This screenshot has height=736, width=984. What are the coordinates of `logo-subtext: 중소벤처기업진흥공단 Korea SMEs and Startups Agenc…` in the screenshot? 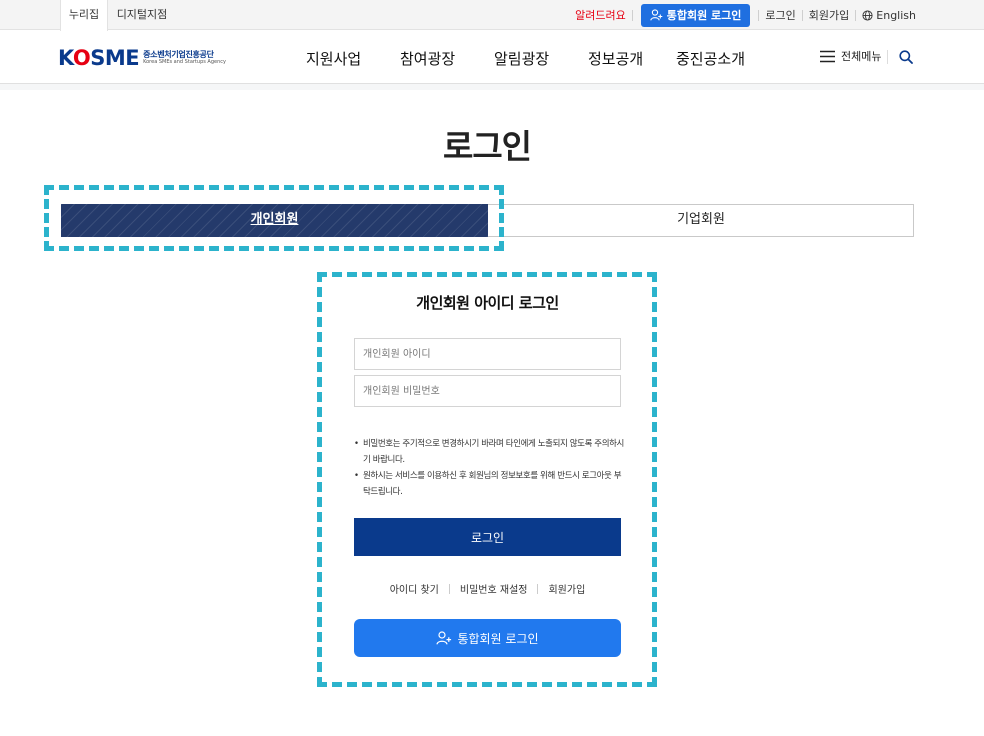 It's located at (184, 57).